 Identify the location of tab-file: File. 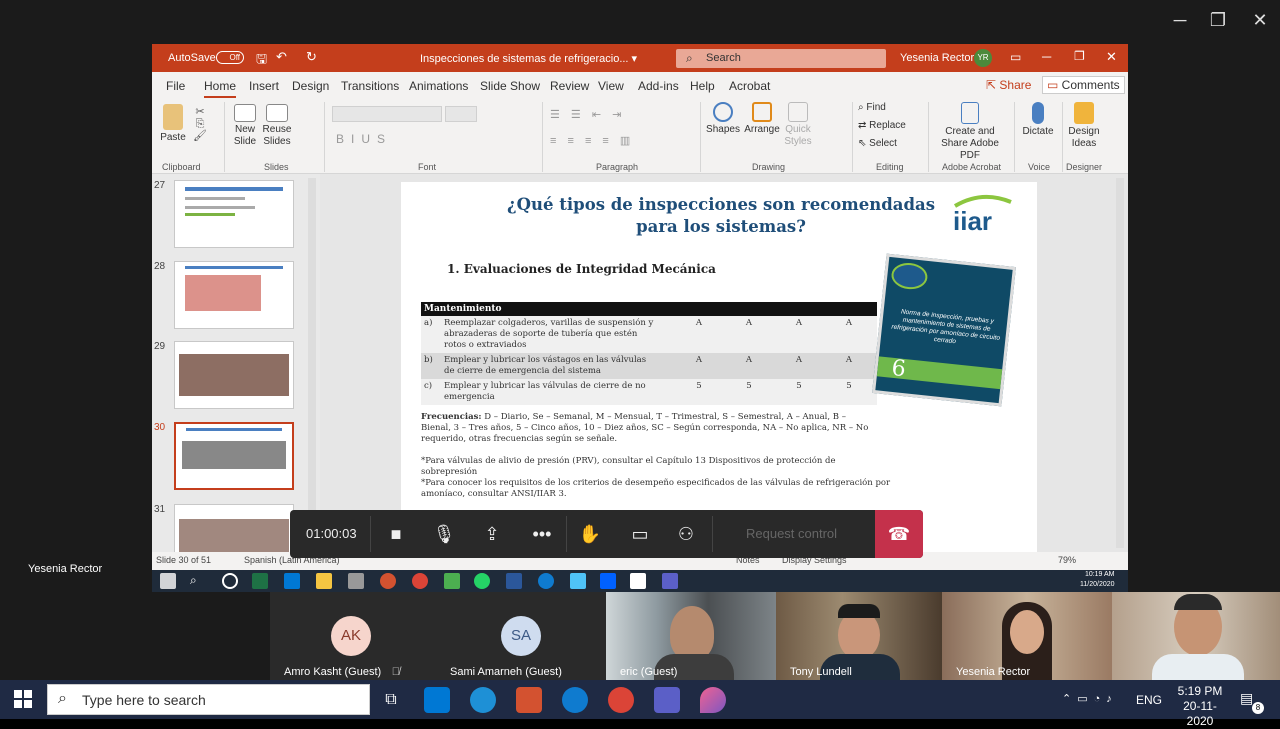
(175, 86).